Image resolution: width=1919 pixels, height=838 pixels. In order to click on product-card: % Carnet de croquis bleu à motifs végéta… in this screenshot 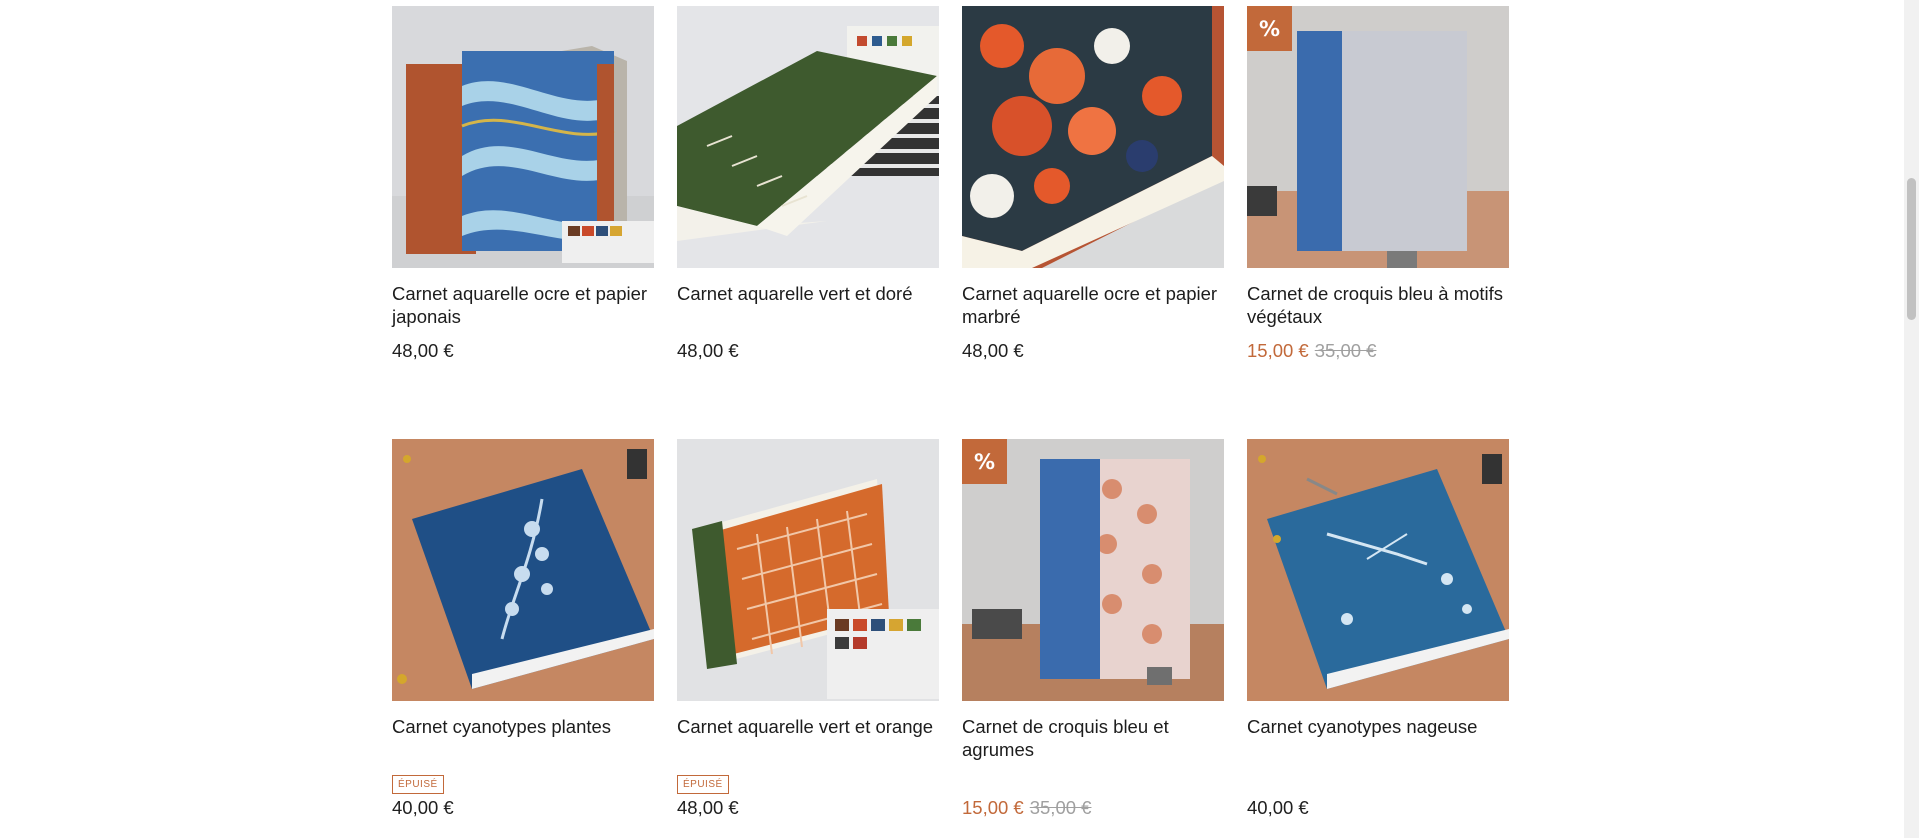, I will do `click(1378, 222)`.